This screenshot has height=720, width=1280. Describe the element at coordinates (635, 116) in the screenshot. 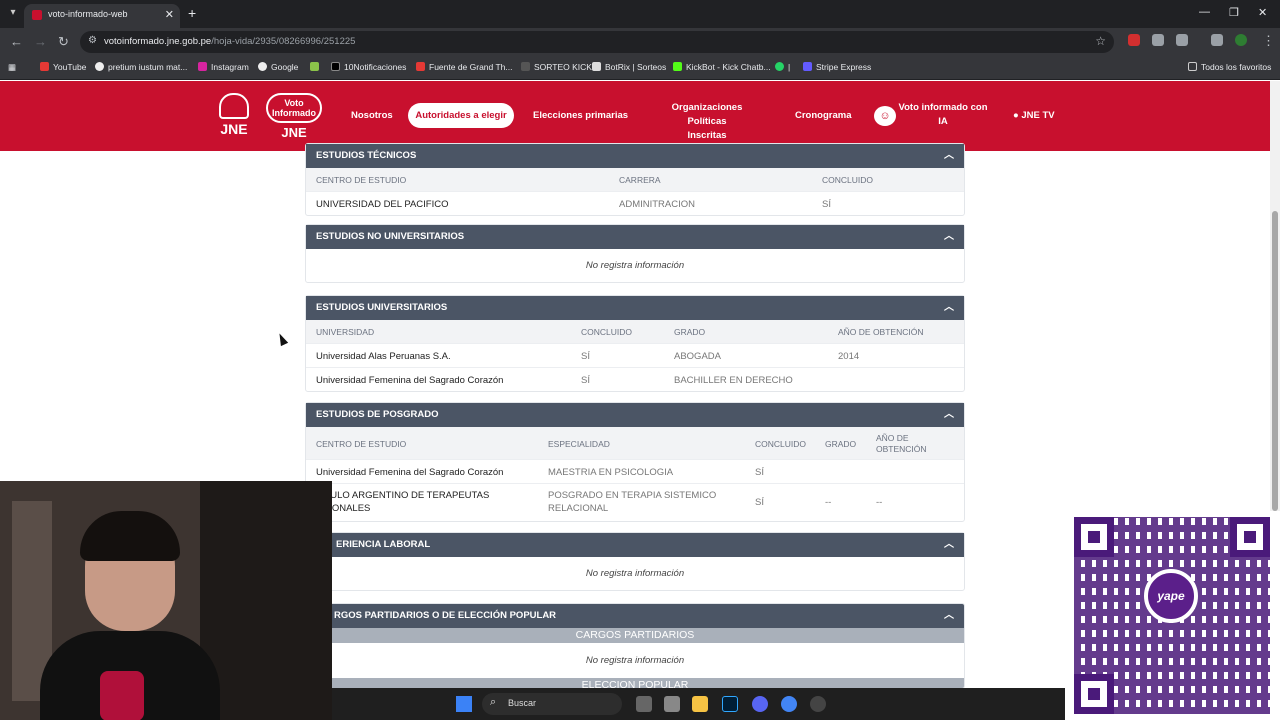

I see `site-header: JNE Voto Informado JNE` at that location.